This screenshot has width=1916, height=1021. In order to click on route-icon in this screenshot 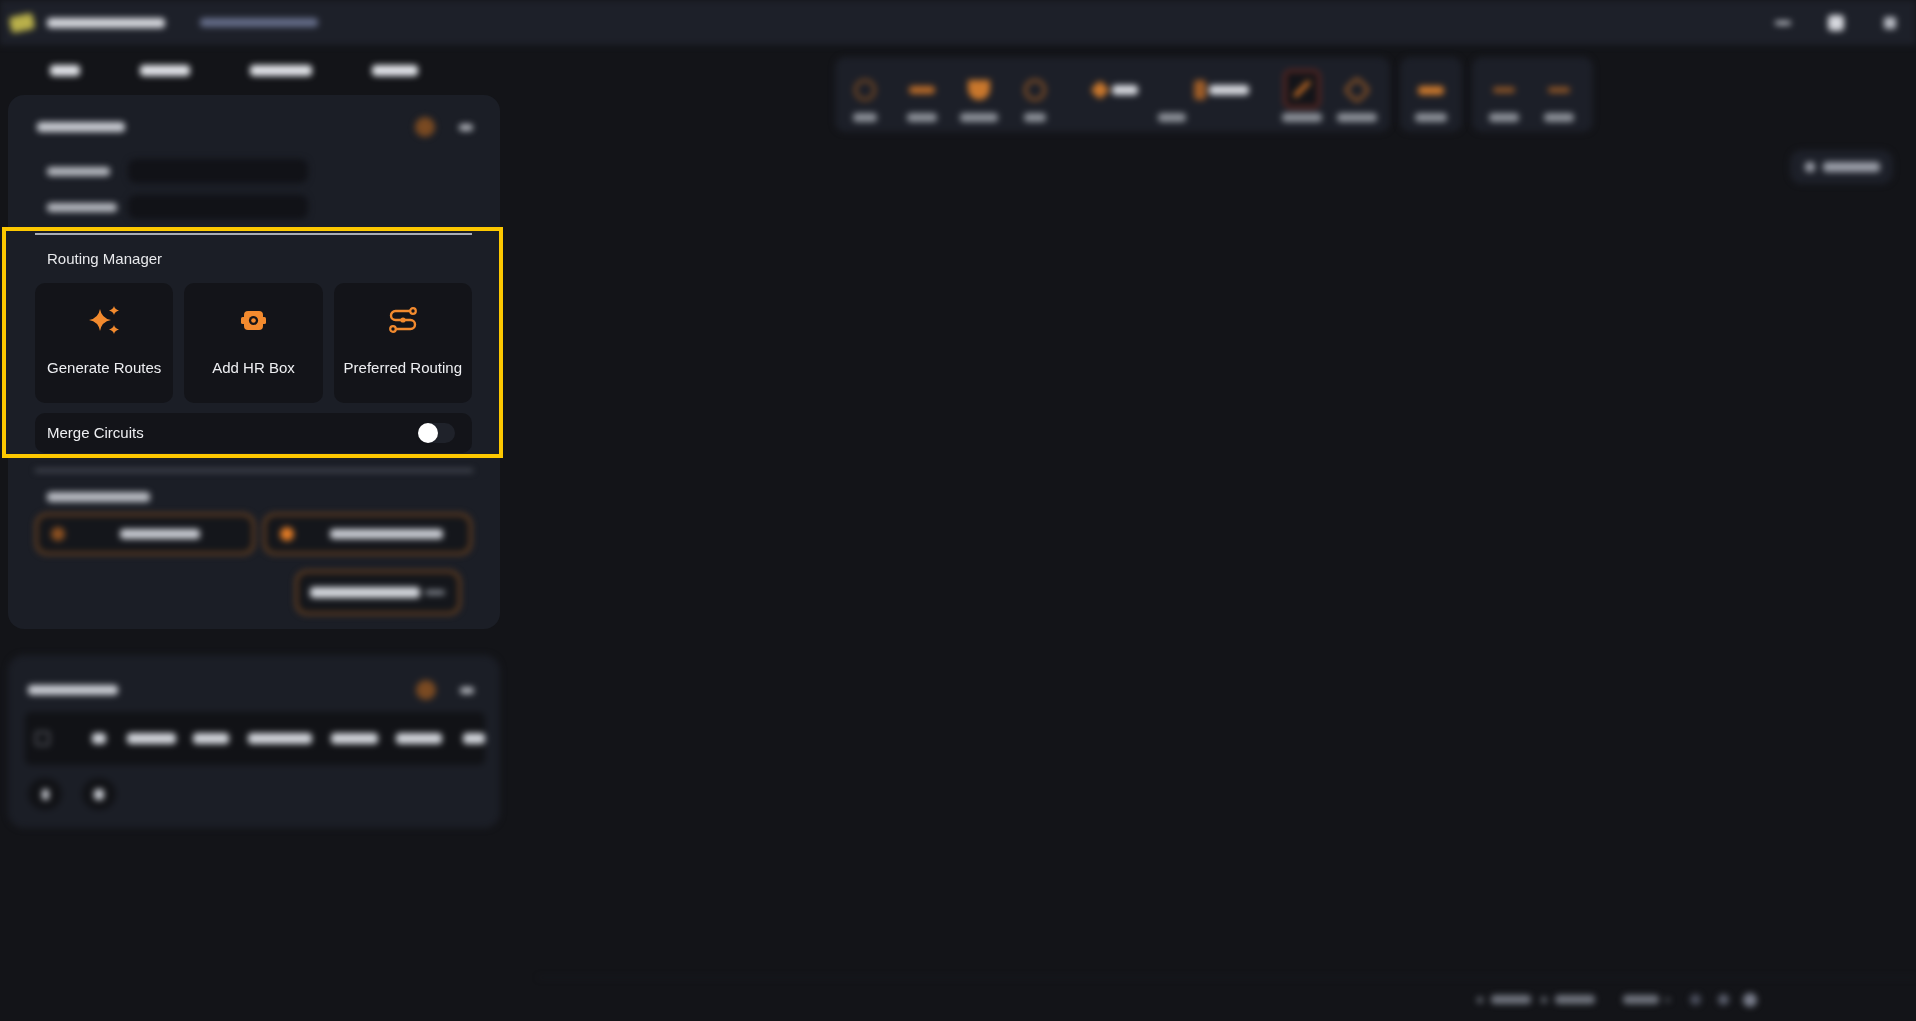, I will do `click(402, 320)`.